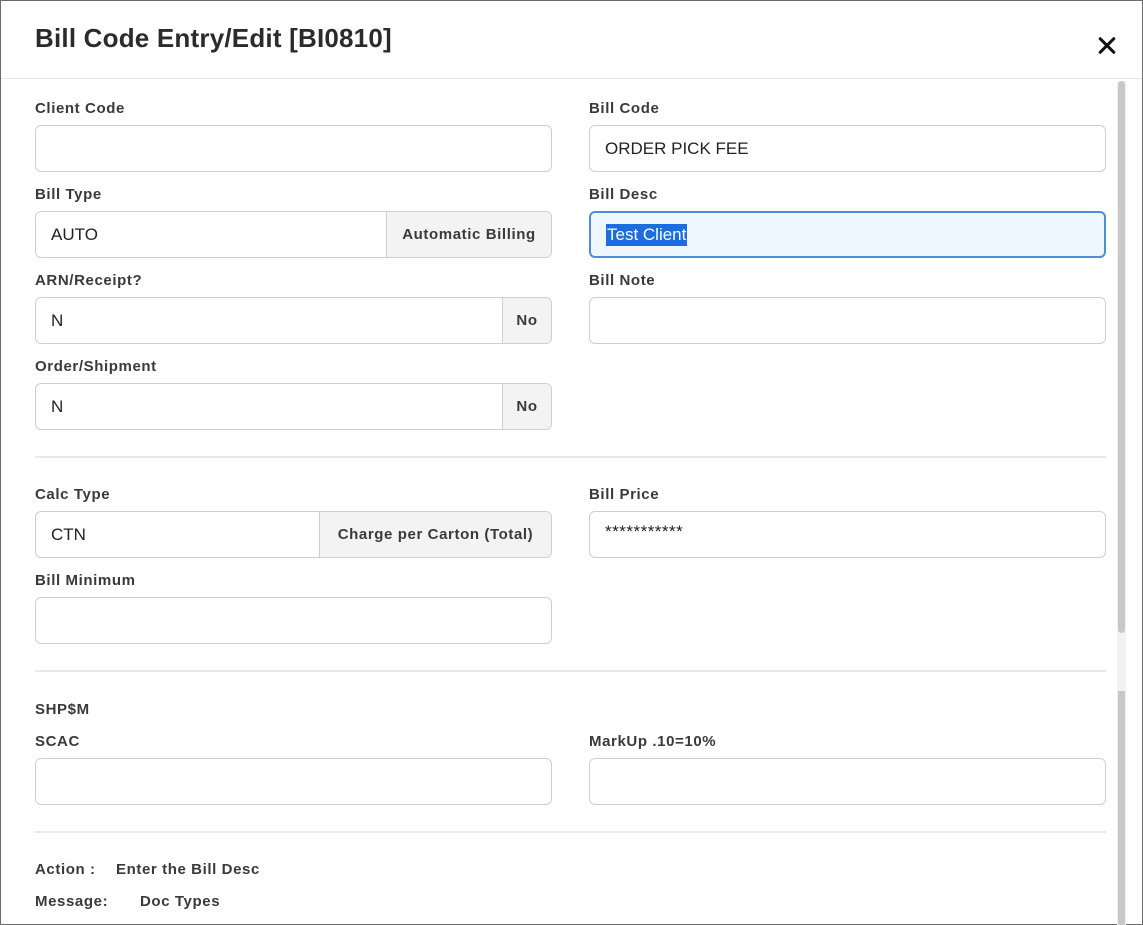 This screenshot has width=1143, height=925. Describe the element at coordinates (624, 494) in the screenshot. I see `bill-price-label: Bill Price` at that location.